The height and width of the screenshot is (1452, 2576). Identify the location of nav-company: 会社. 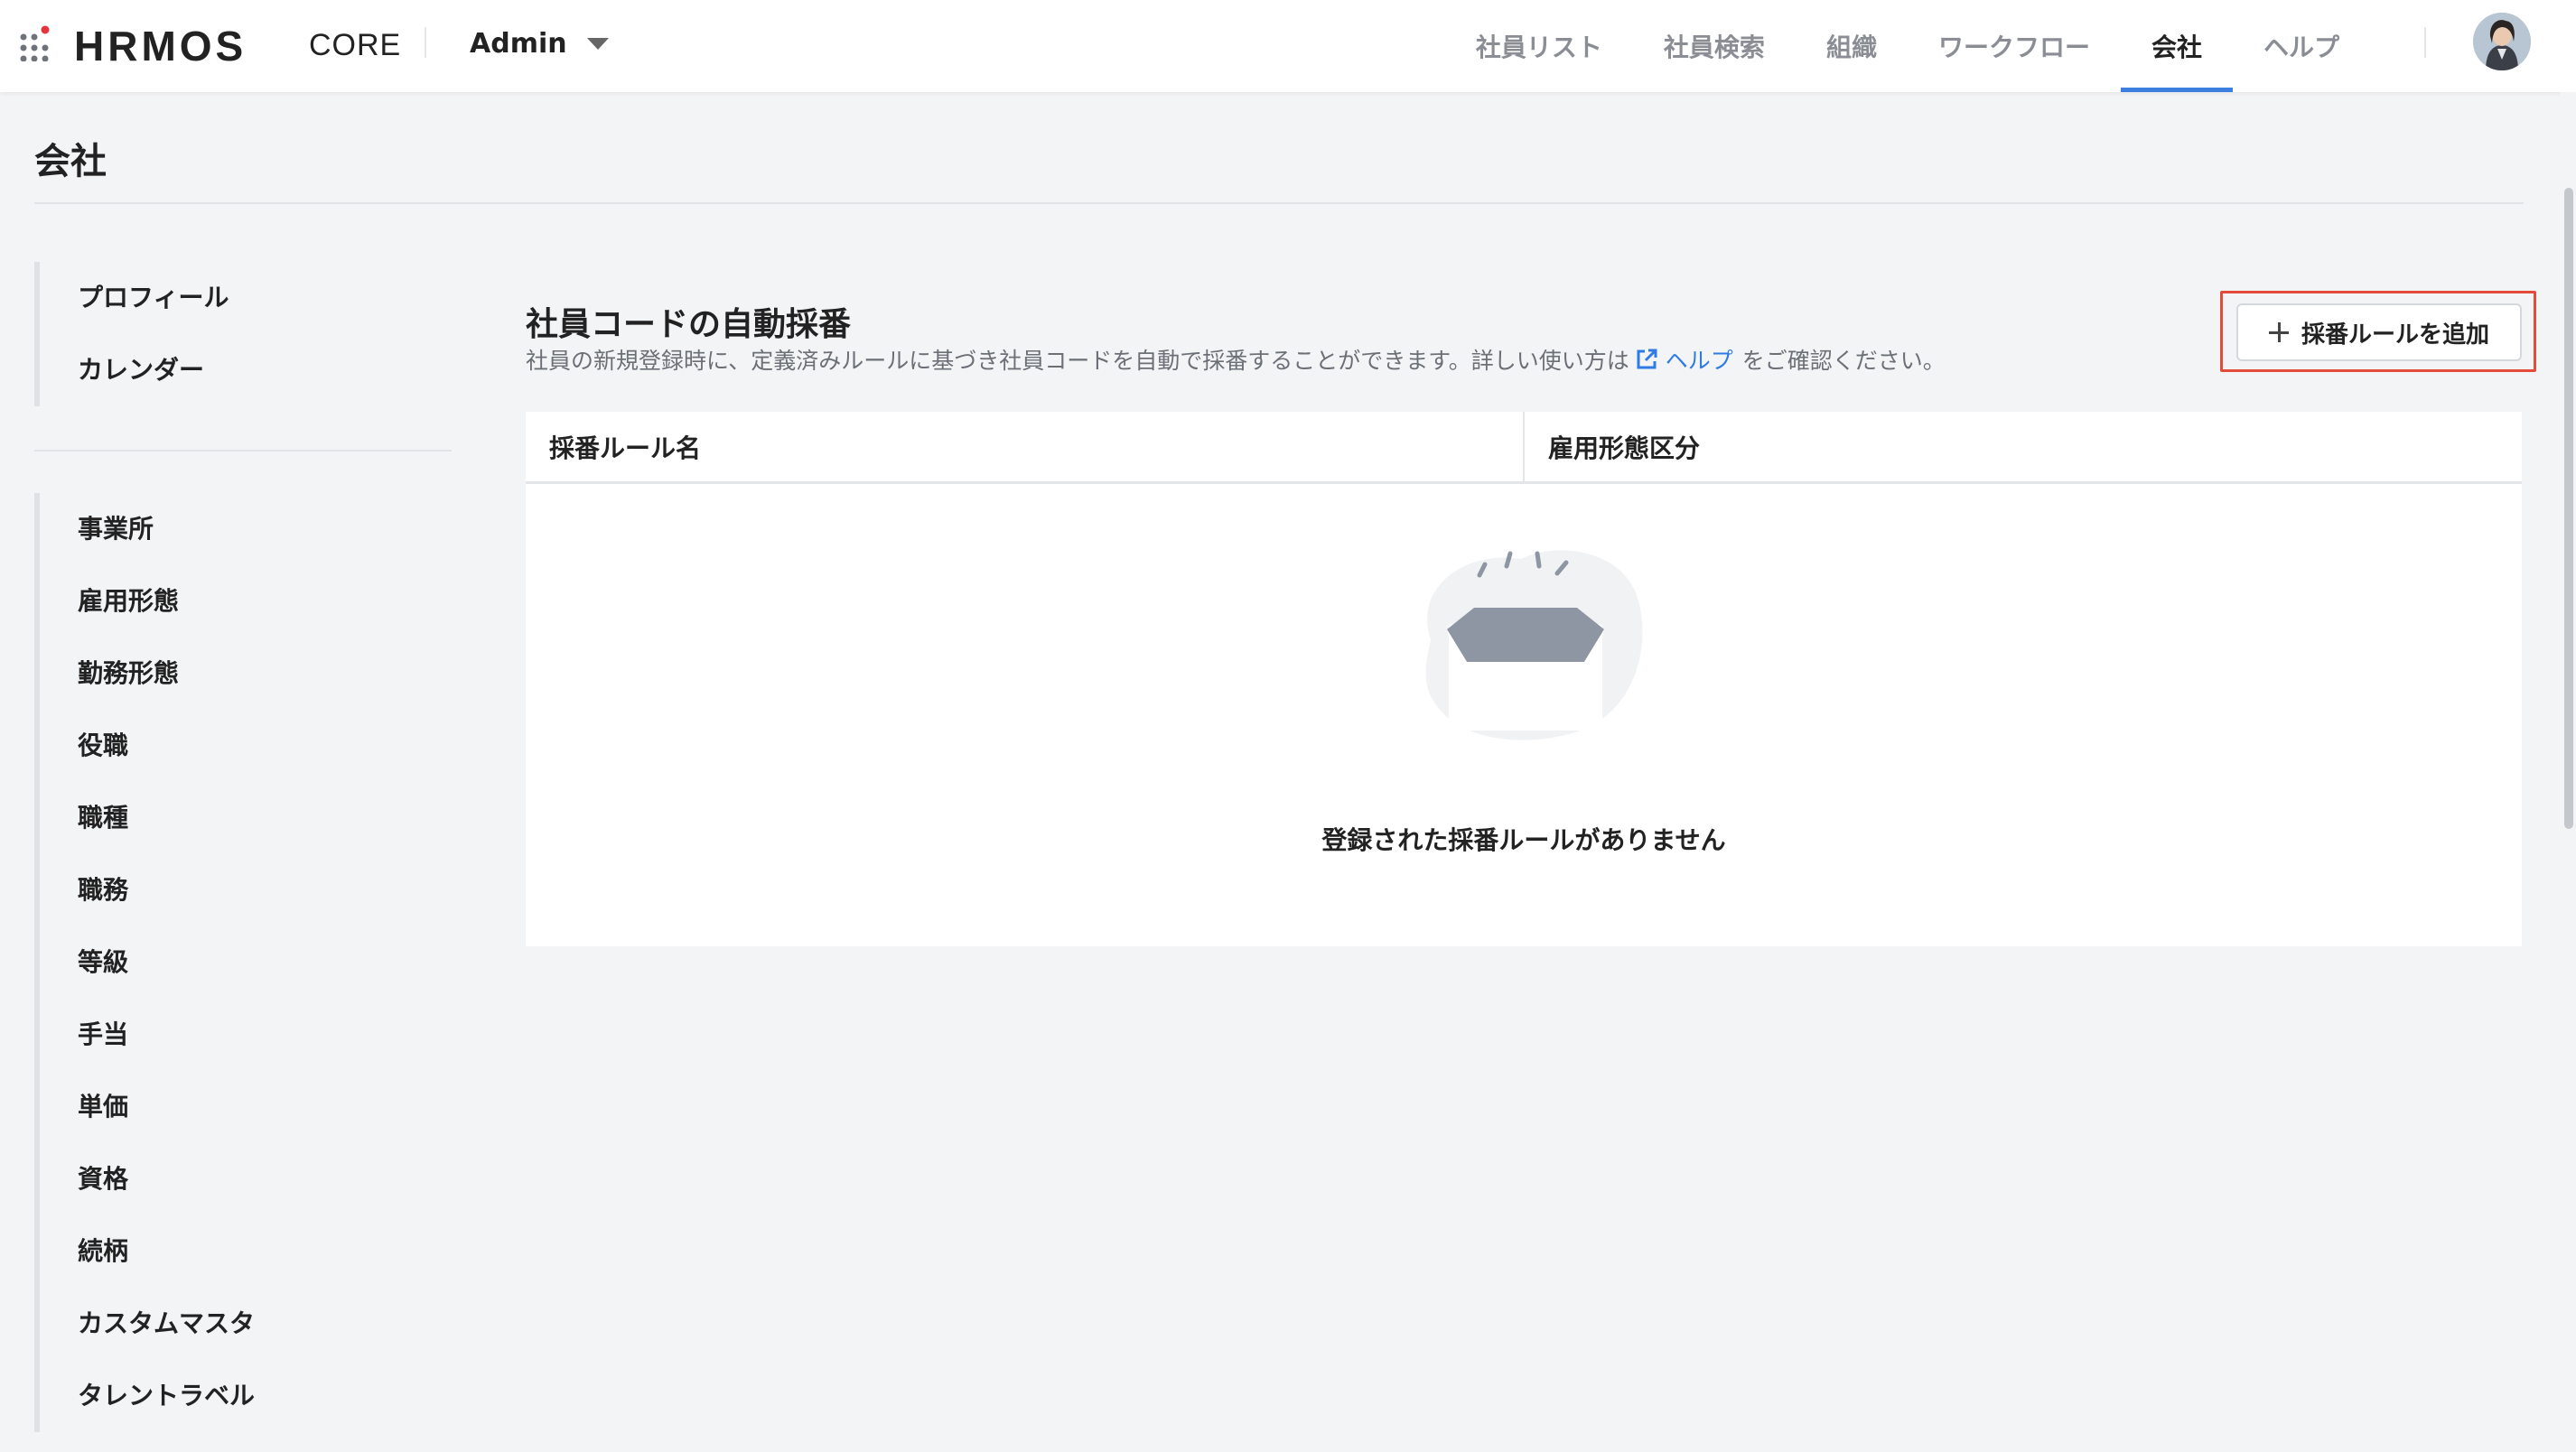
(2177, 46).